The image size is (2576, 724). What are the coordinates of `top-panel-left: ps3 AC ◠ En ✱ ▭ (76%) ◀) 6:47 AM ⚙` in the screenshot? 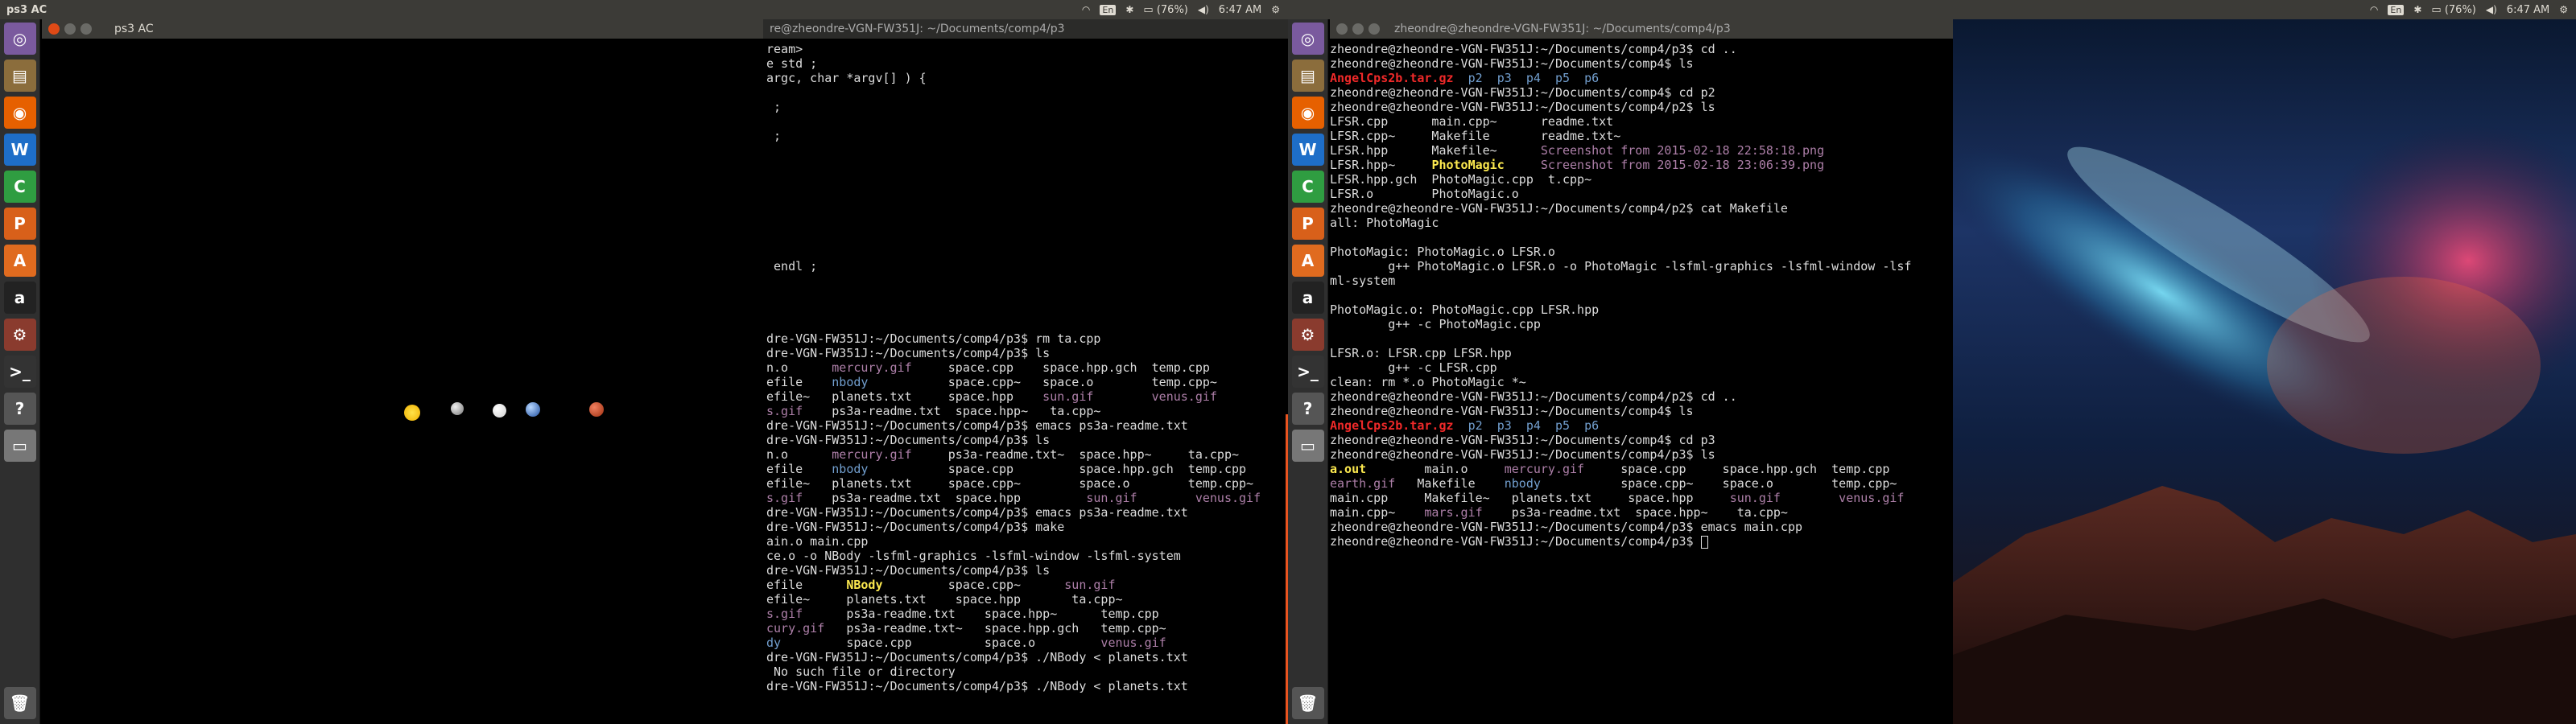 It's located at (644, 9).